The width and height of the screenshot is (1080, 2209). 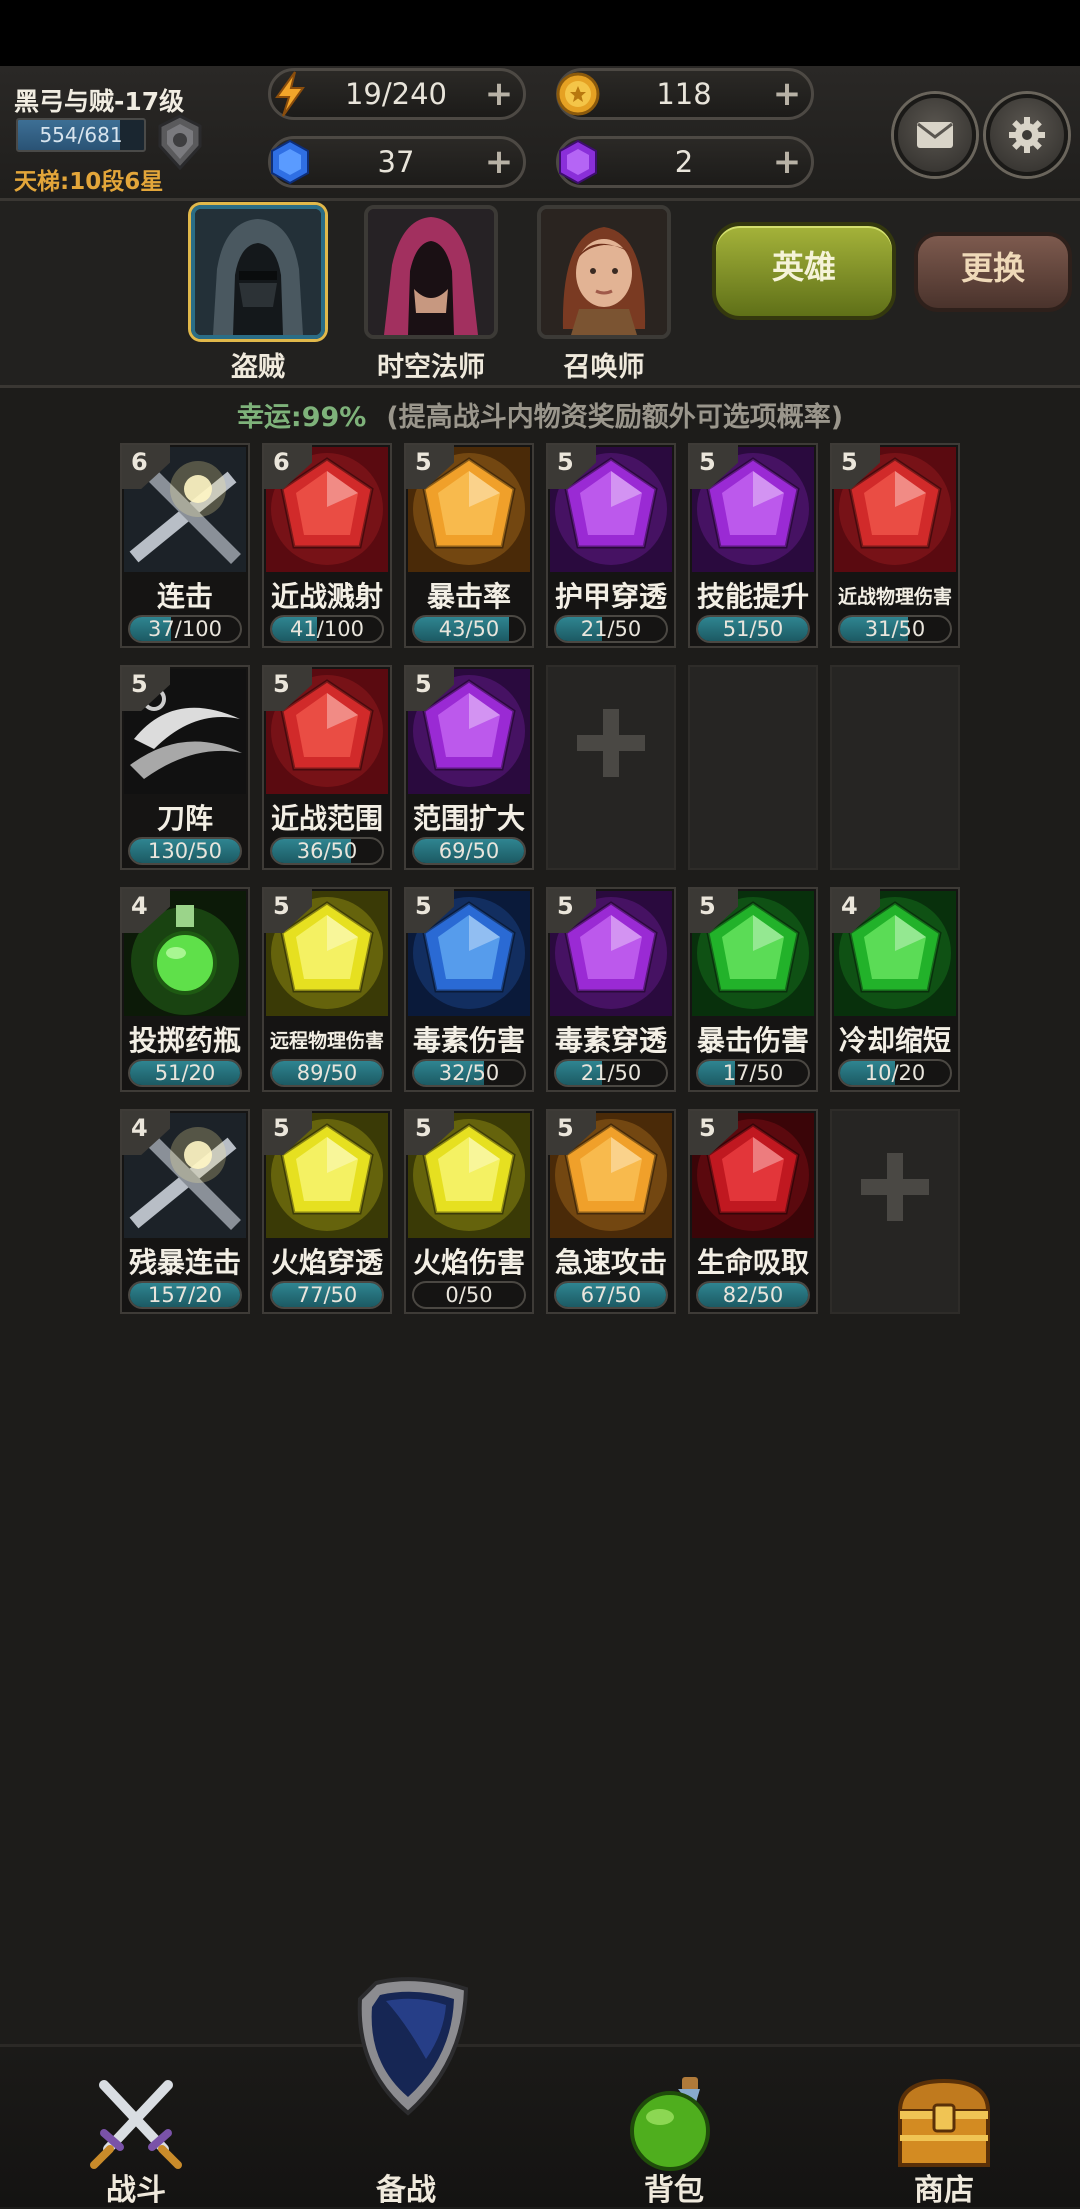 I want to click on summoner-girl-icon, so click(x=604, y=272).